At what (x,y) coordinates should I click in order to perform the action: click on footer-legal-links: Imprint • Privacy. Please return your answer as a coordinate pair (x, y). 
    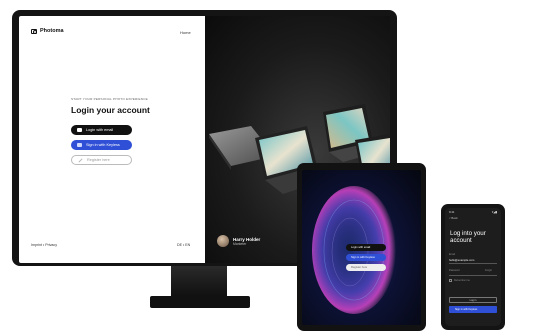
    Looking at the image, I should click on (44, 245).